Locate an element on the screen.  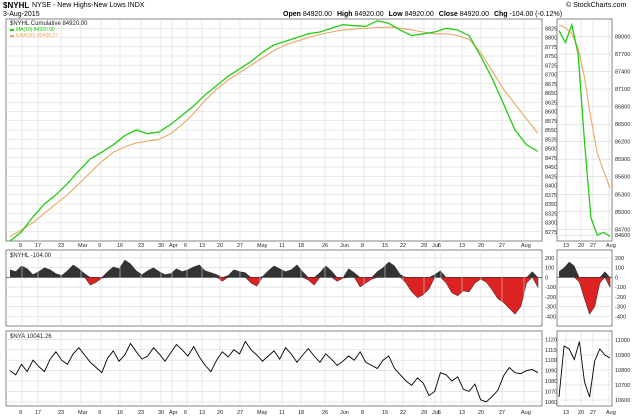
nya-xtick-6: 23 is located at coordinates (141, 413).